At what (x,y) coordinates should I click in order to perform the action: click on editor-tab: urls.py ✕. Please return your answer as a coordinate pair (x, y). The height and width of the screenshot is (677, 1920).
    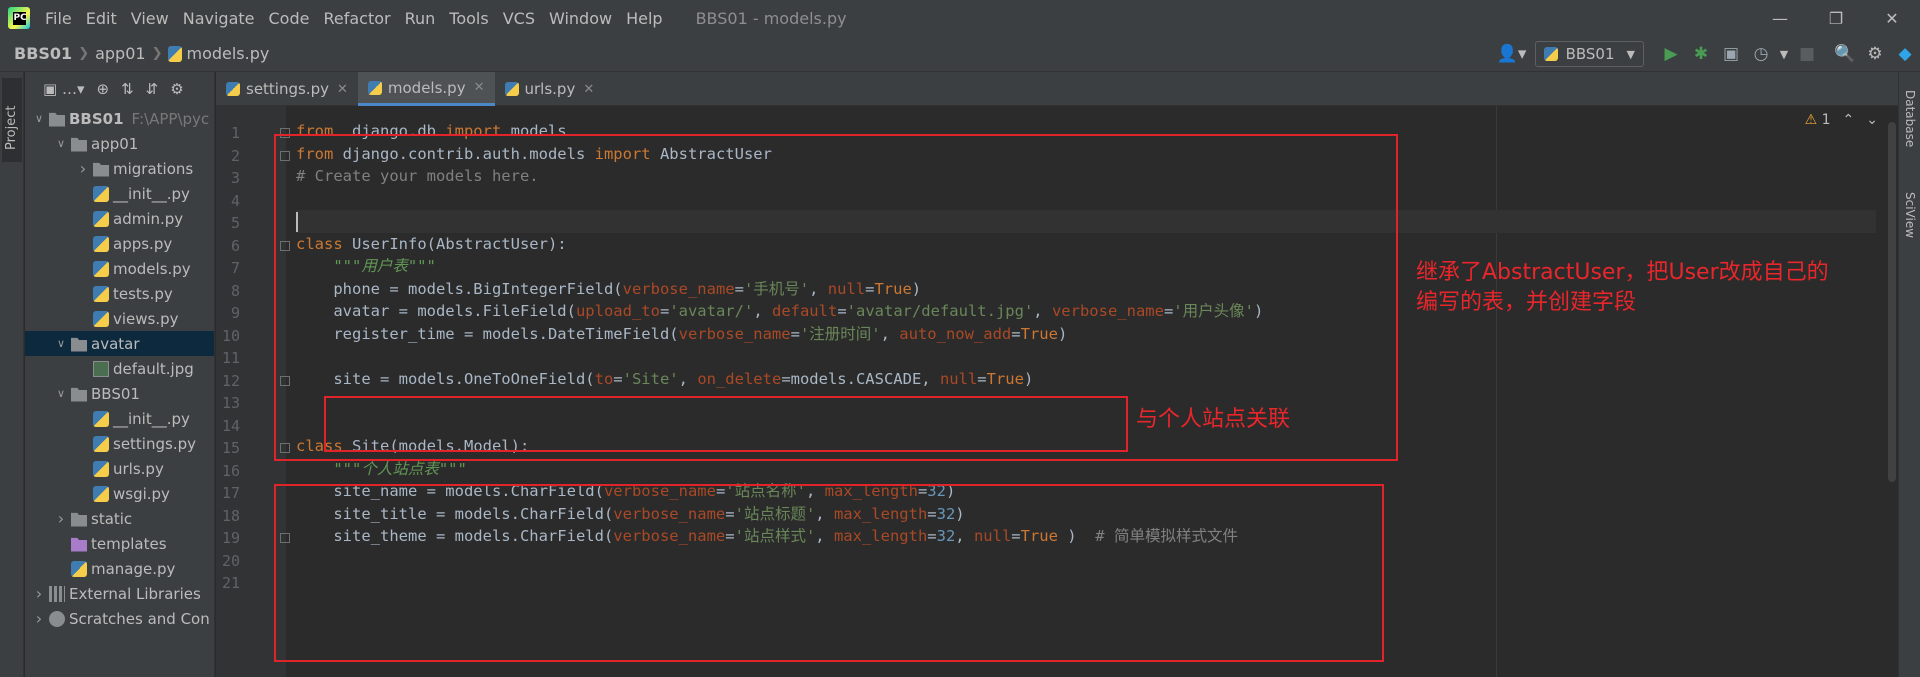
    Looking at the image, I should click on (550, 89).